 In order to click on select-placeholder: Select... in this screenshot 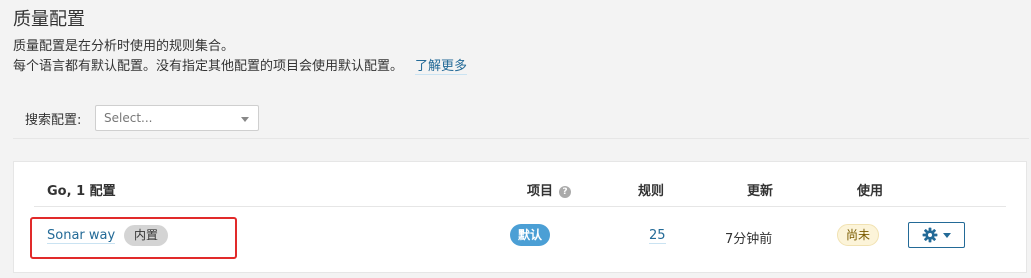, I will do `click(128, 118)`.